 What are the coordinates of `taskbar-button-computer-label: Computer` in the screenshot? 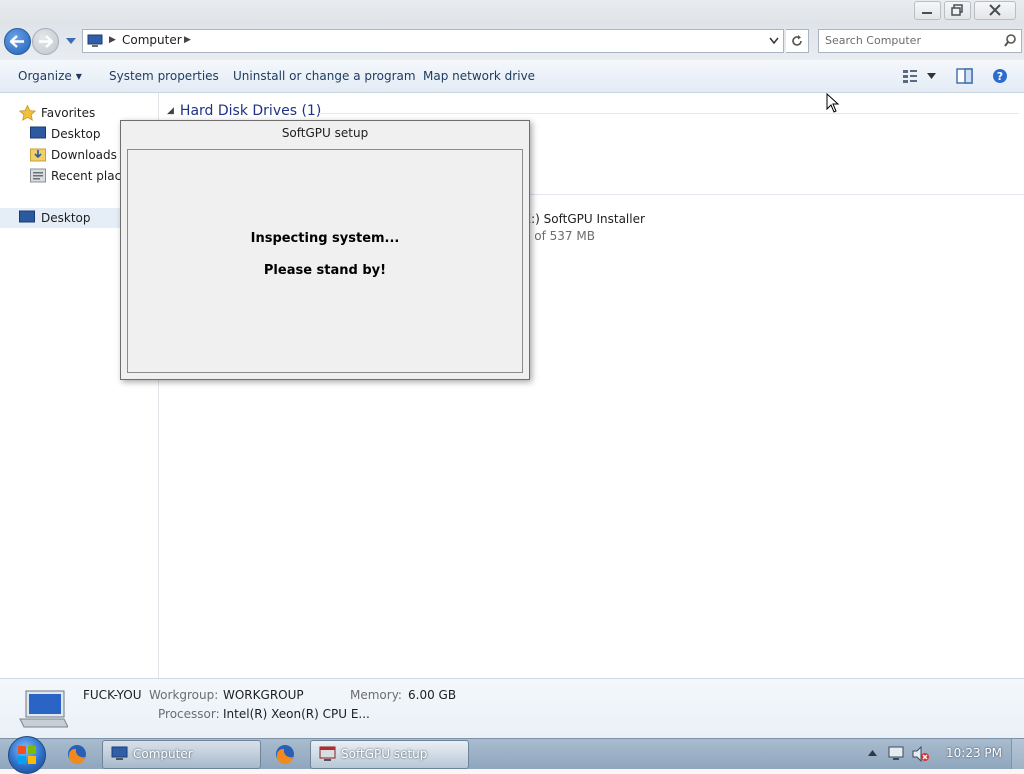 It's located at (163, 754).